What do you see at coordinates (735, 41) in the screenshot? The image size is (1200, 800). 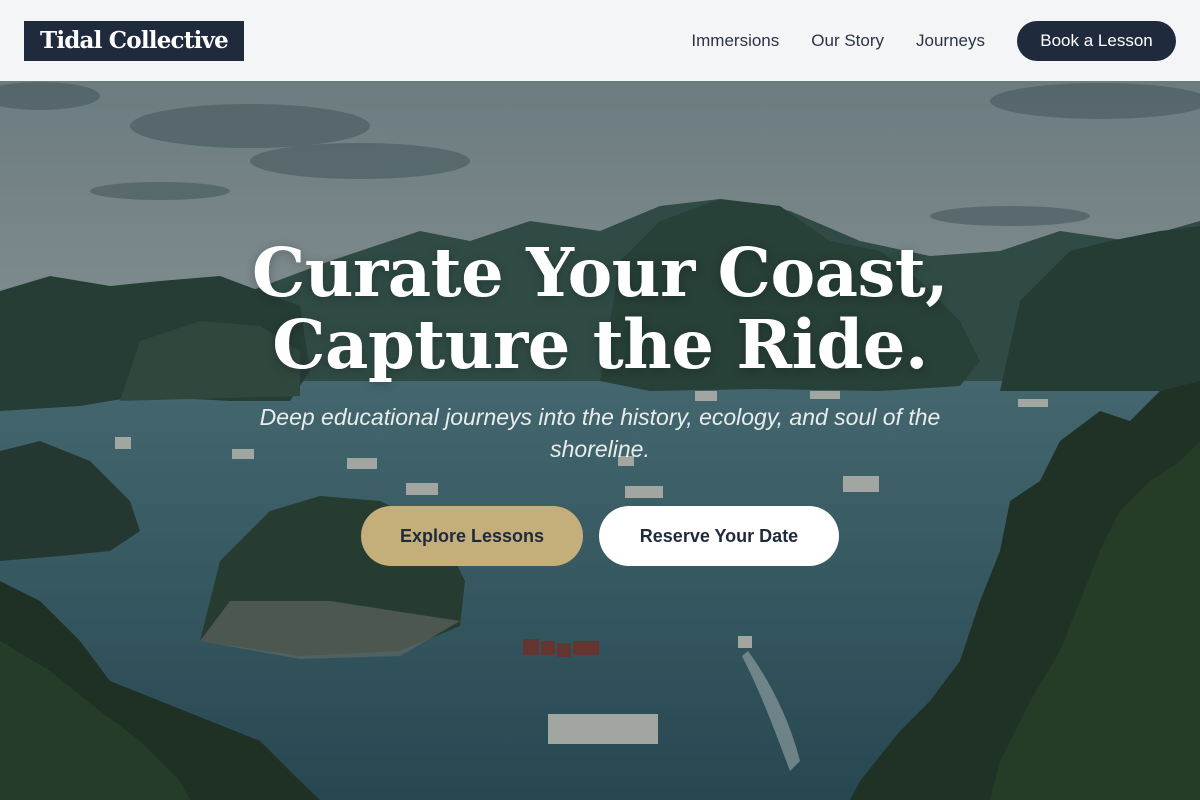 I see `nav-link-immersions: Immersions` at bounding box center [735, 41].